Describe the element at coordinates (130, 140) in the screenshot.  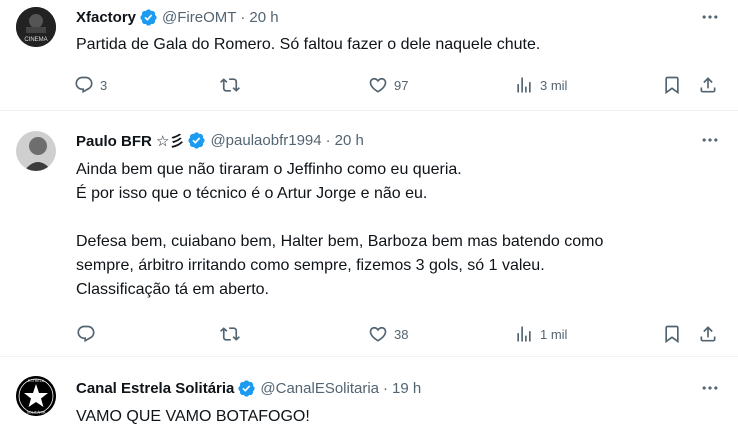
I see `display-name: Paulo BFR ☆彡` at that location.